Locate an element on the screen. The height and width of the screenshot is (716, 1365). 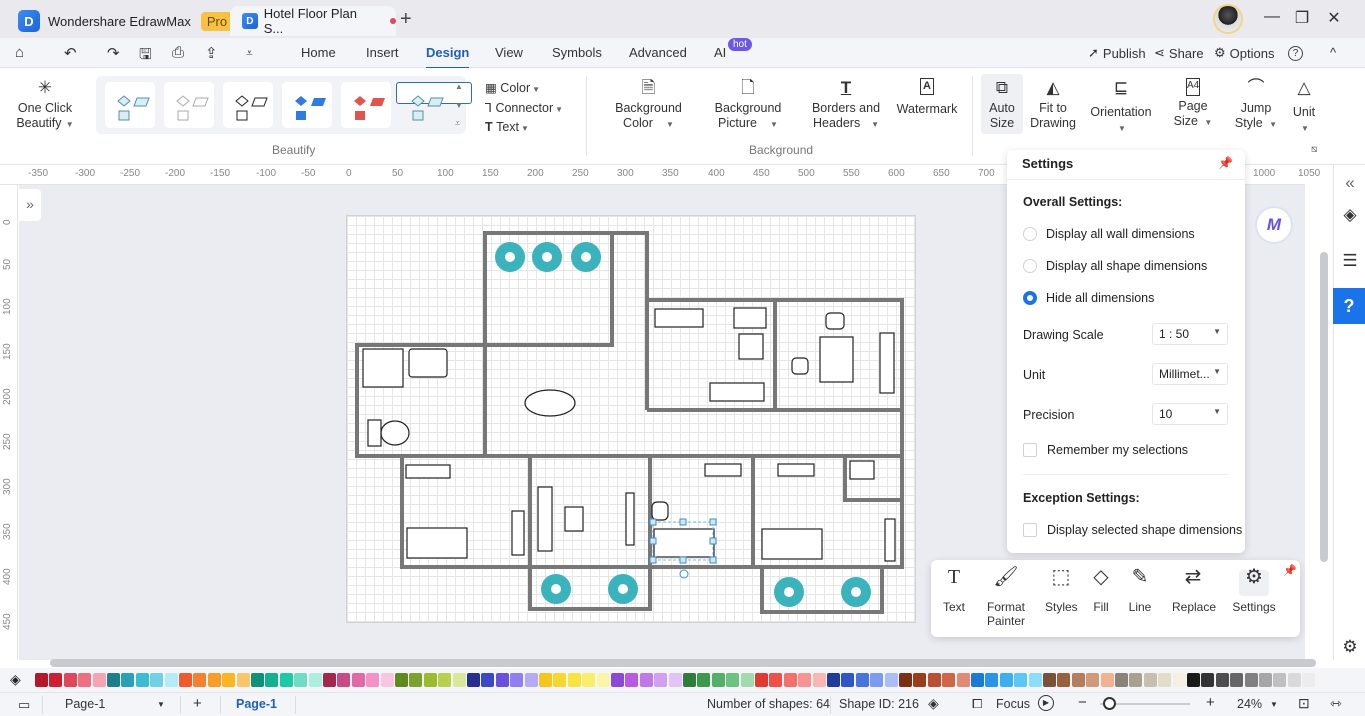
user-avatar is located at coordinates (1228, 19).